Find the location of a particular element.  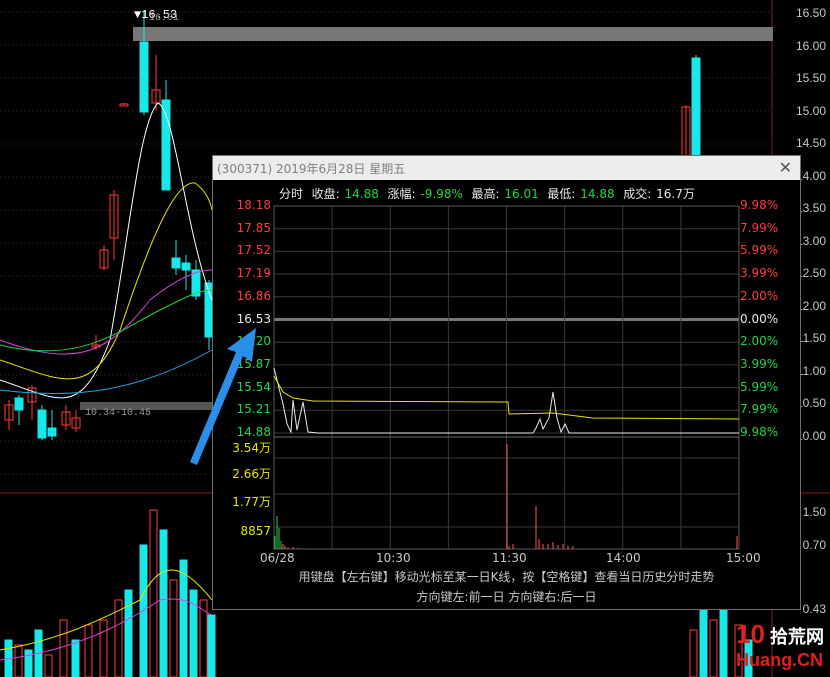

price-label: 15.54 is located at coordinates (253, 386).